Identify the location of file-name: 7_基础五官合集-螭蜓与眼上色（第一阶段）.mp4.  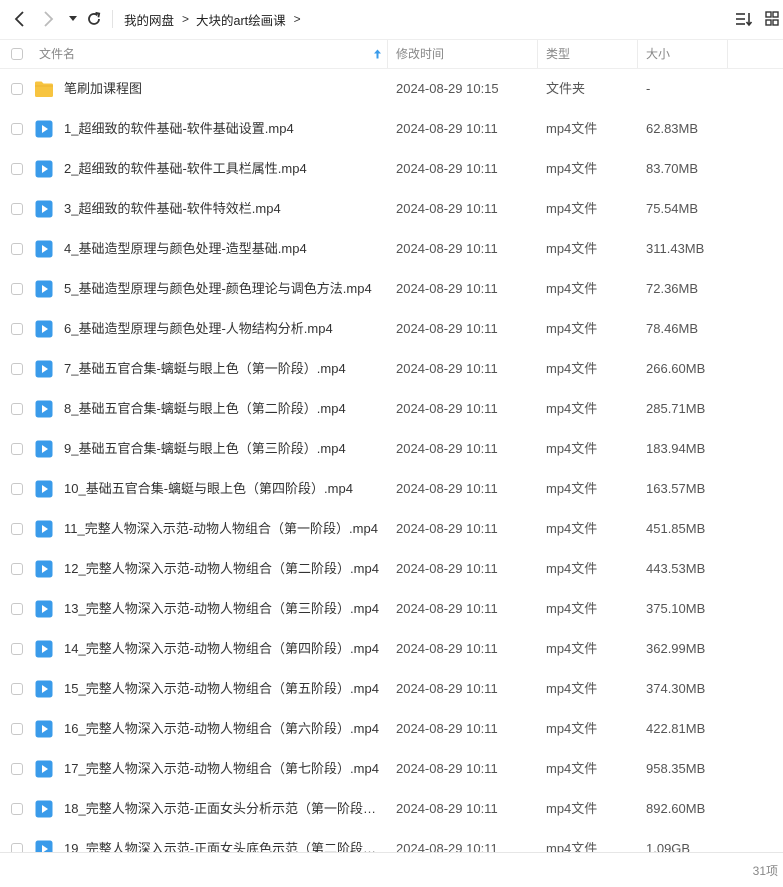
(223, 369).